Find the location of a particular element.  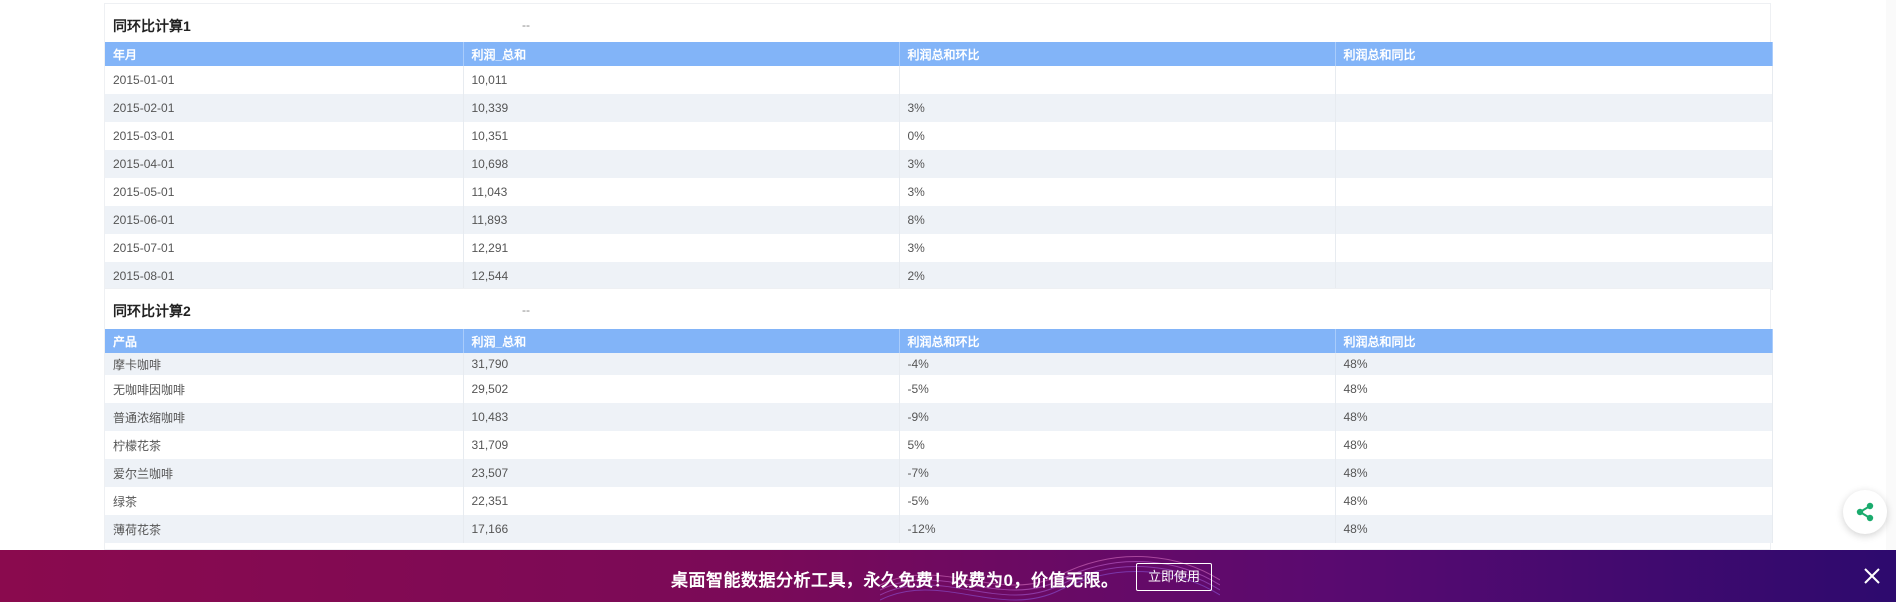

table-cell: 爱尔兰咖啡 is located at coordinates (284, 473).